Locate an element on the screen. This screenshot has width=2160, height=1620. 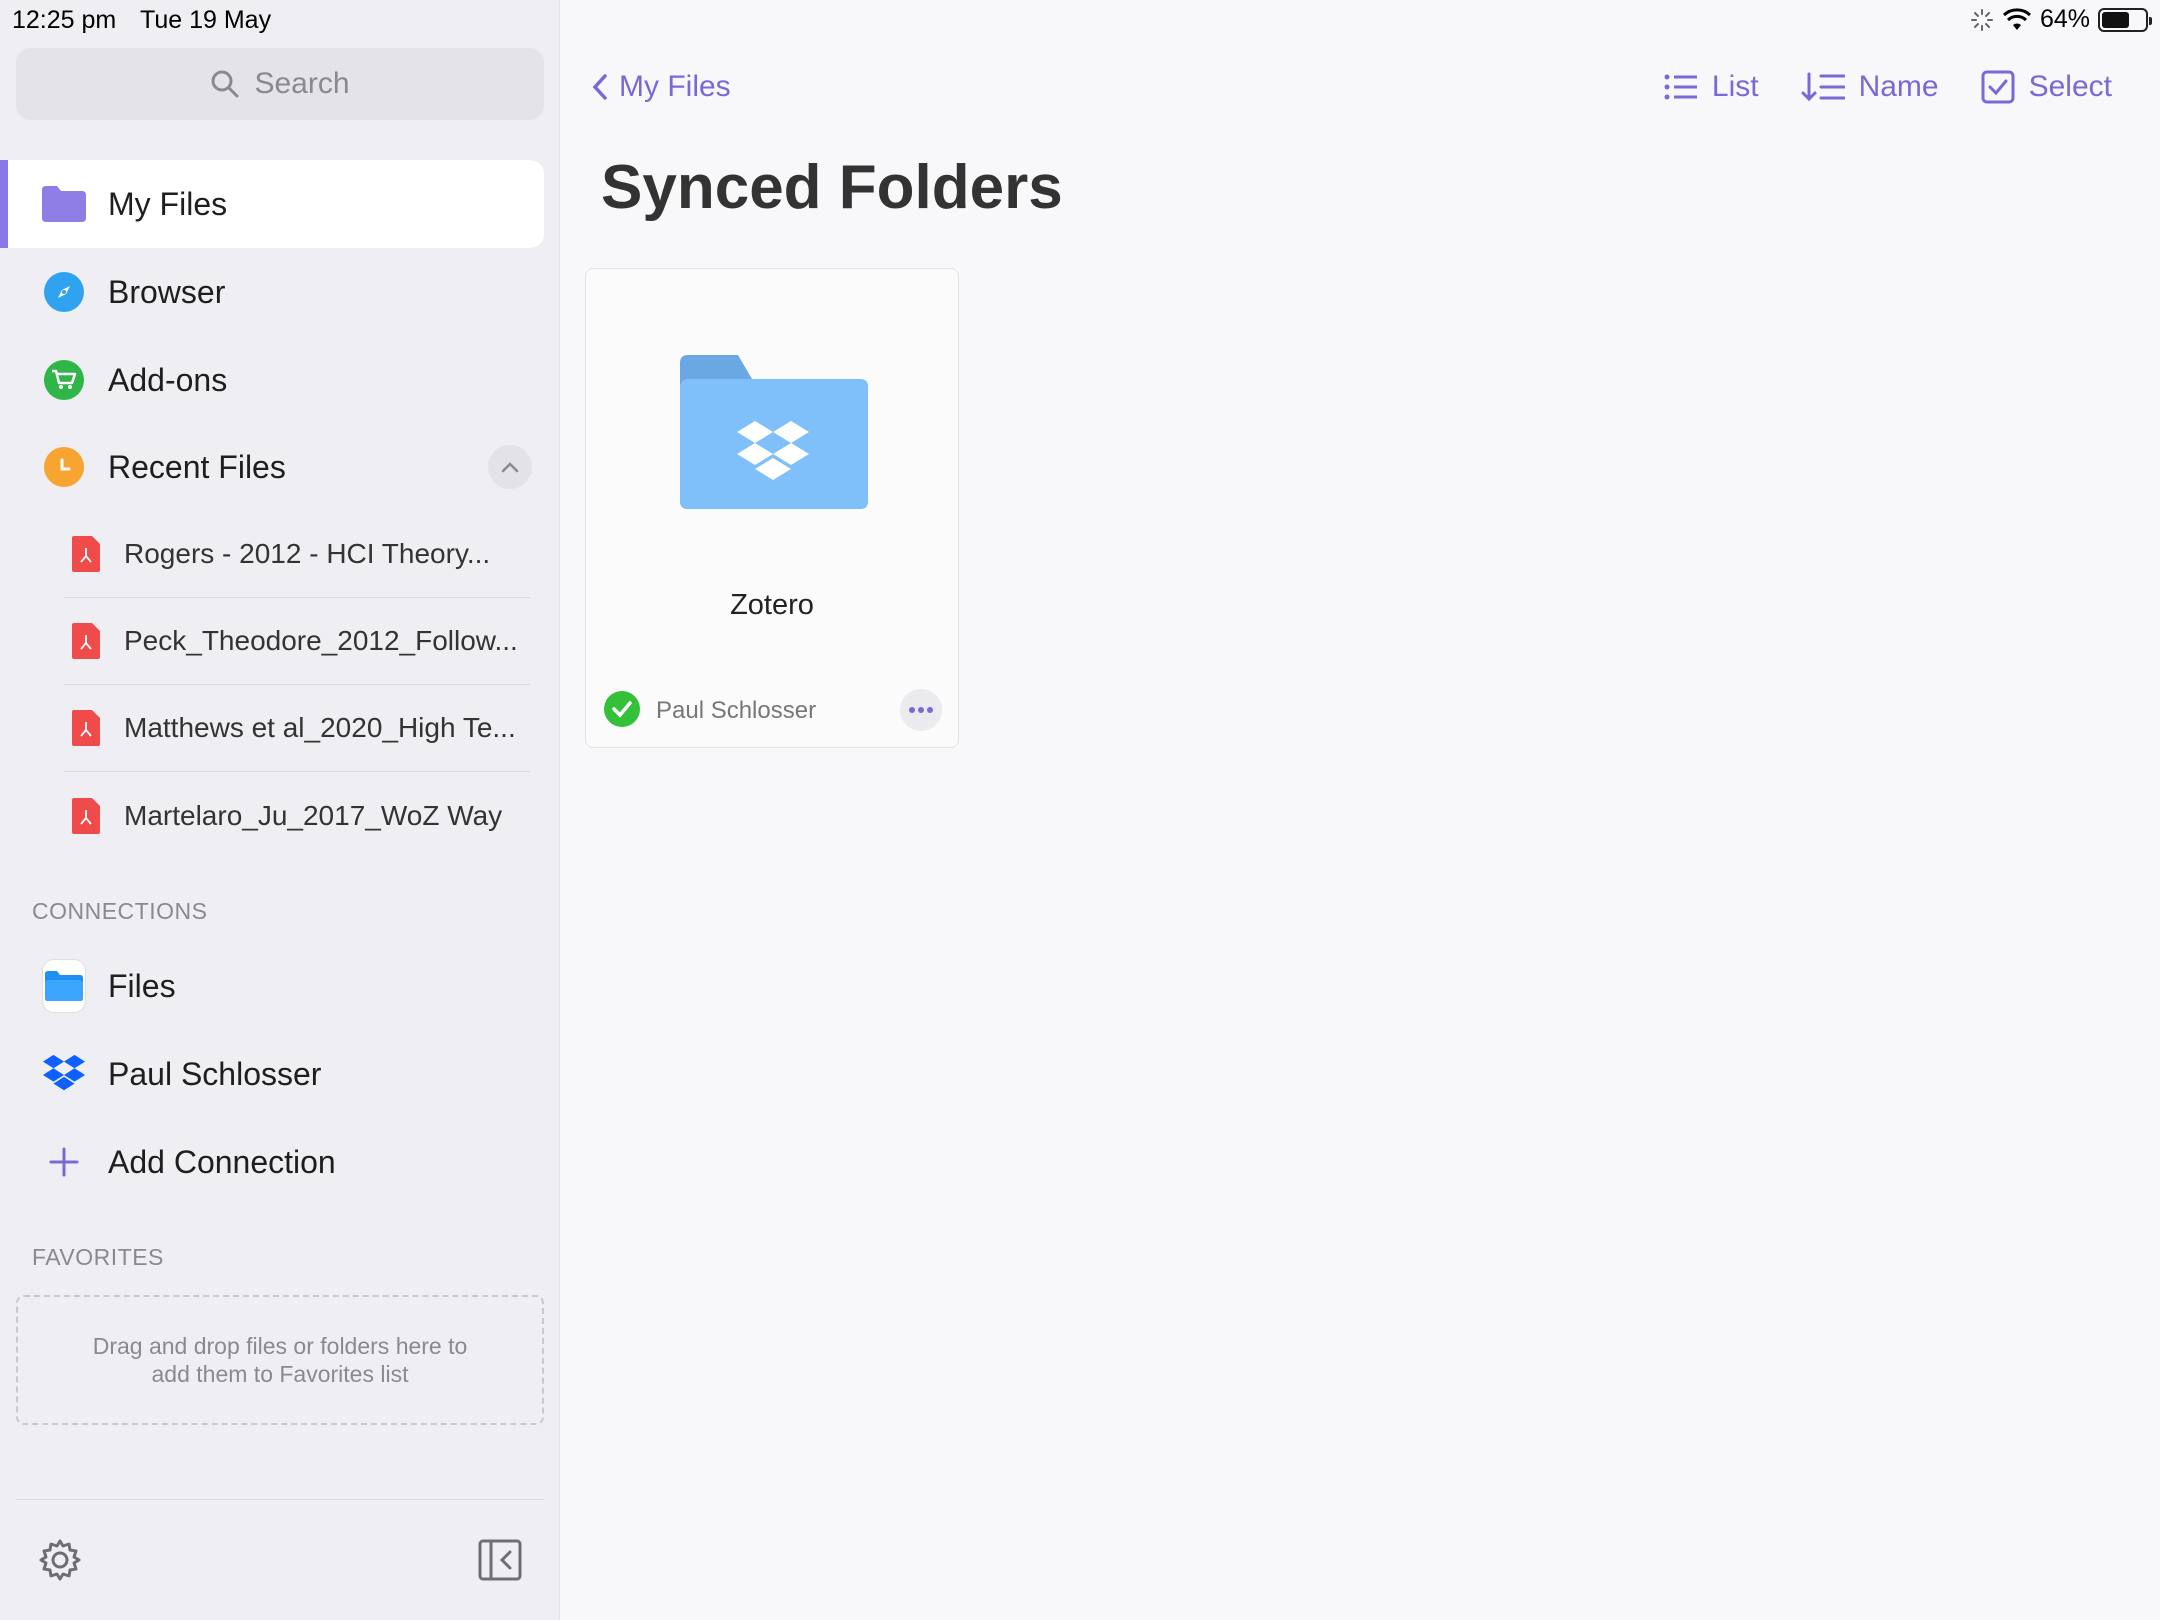
list-icon is located at coordinates (1680, 87).